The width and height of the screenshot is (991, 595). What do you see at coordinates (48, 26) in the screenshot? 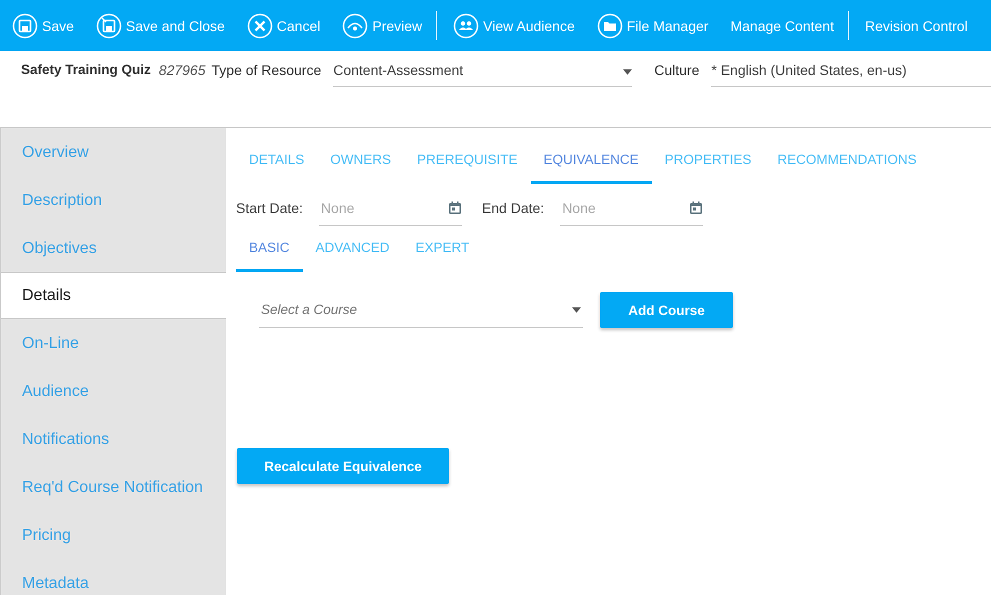
I see `toolbar-button: Save` at bounding box center [48, 26].